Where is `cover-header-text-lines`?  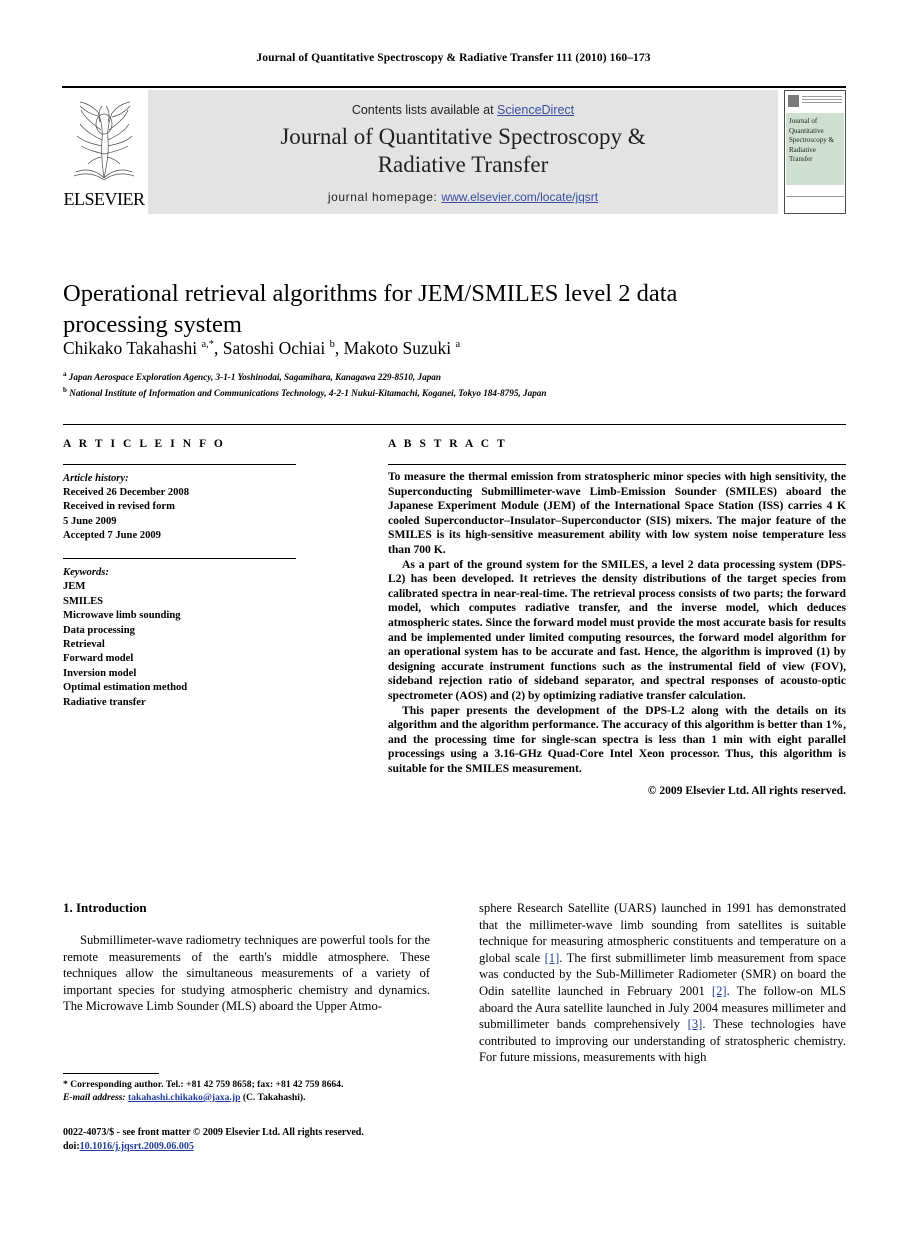 cover-header-text-lines is located at coordinates (822, 100).